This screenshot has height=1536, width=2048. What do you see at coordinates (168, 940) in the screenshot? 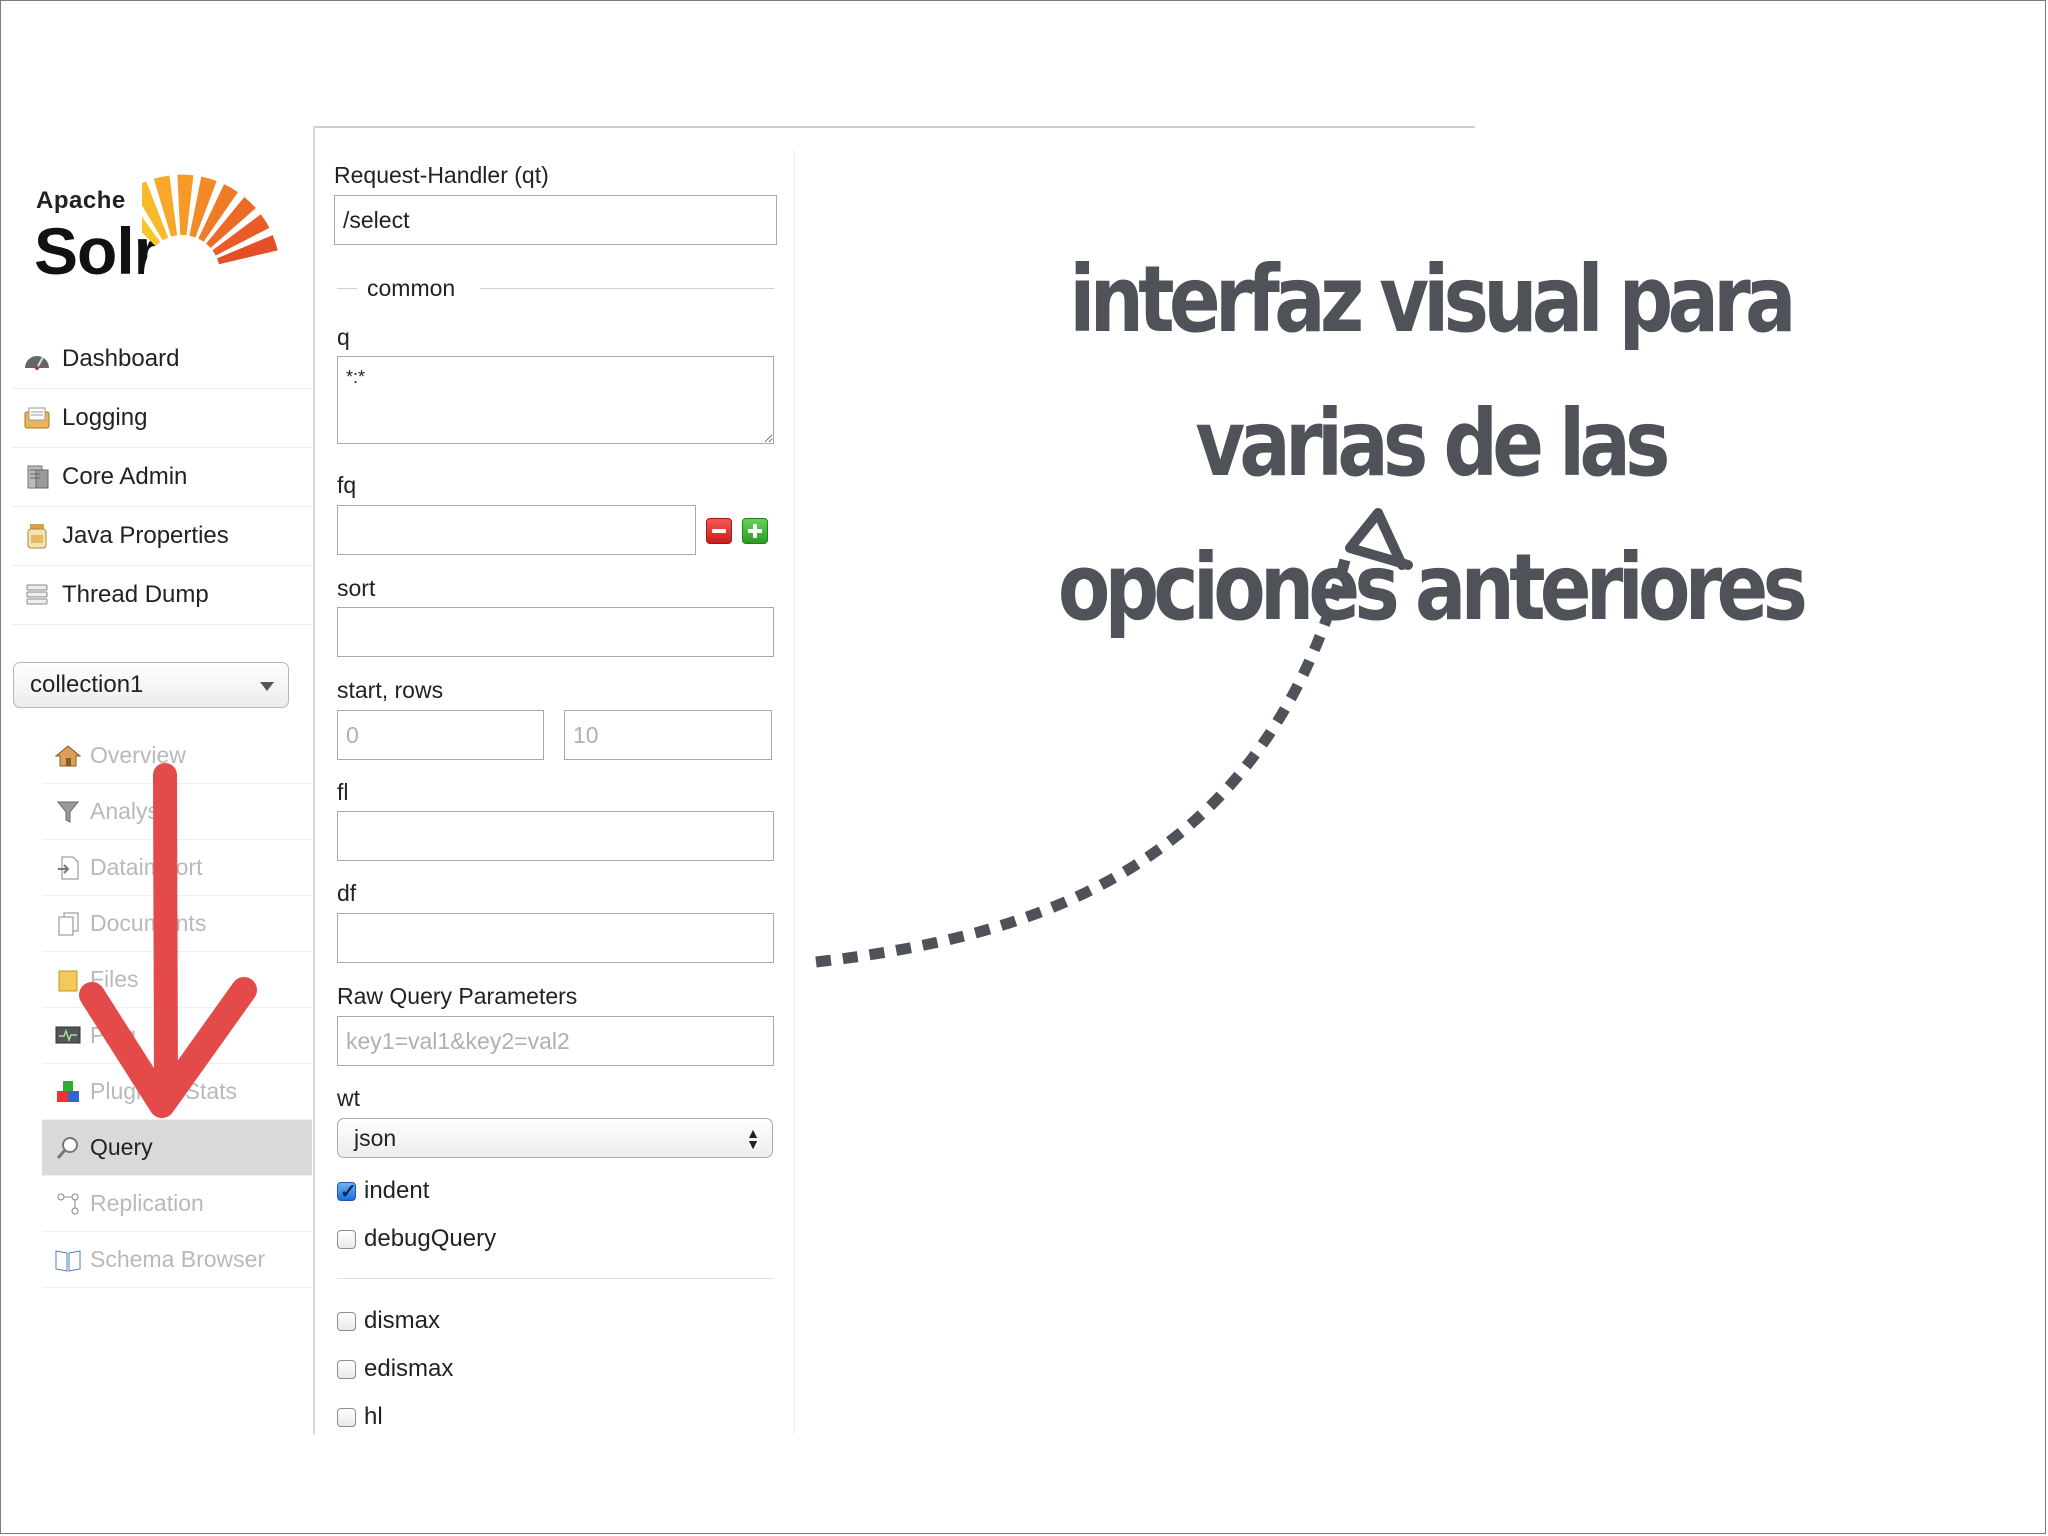
I see `red-down-arrow-icon` at bounding box center [168, 940].